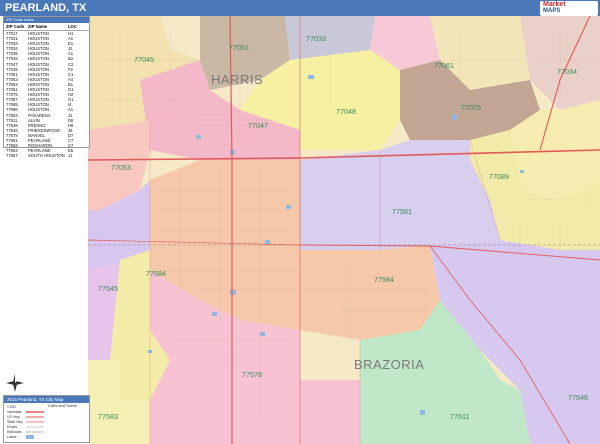 This screenshot has height=444, width=600. I want to click on zip-label-77045: 77045, so click(144, 59).